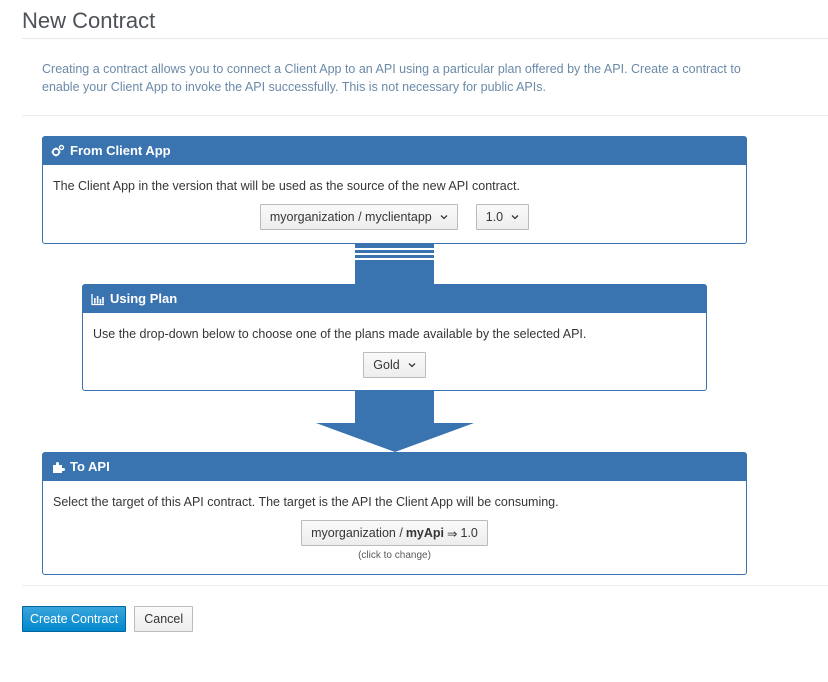  Describe the element at coordinates (394, 467) in the screenshot. I see `api-panel-heading: To API` at that location.